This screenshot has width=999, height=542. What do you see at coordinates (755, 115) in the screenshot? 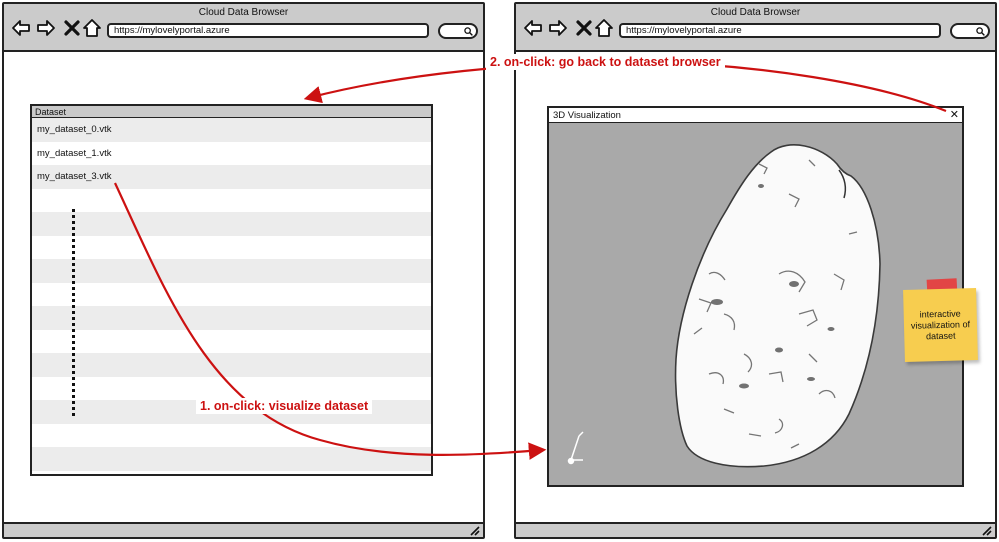
I see `visualization-title-bar: 3D Visualization ✕` at bounding box center [755, 115].